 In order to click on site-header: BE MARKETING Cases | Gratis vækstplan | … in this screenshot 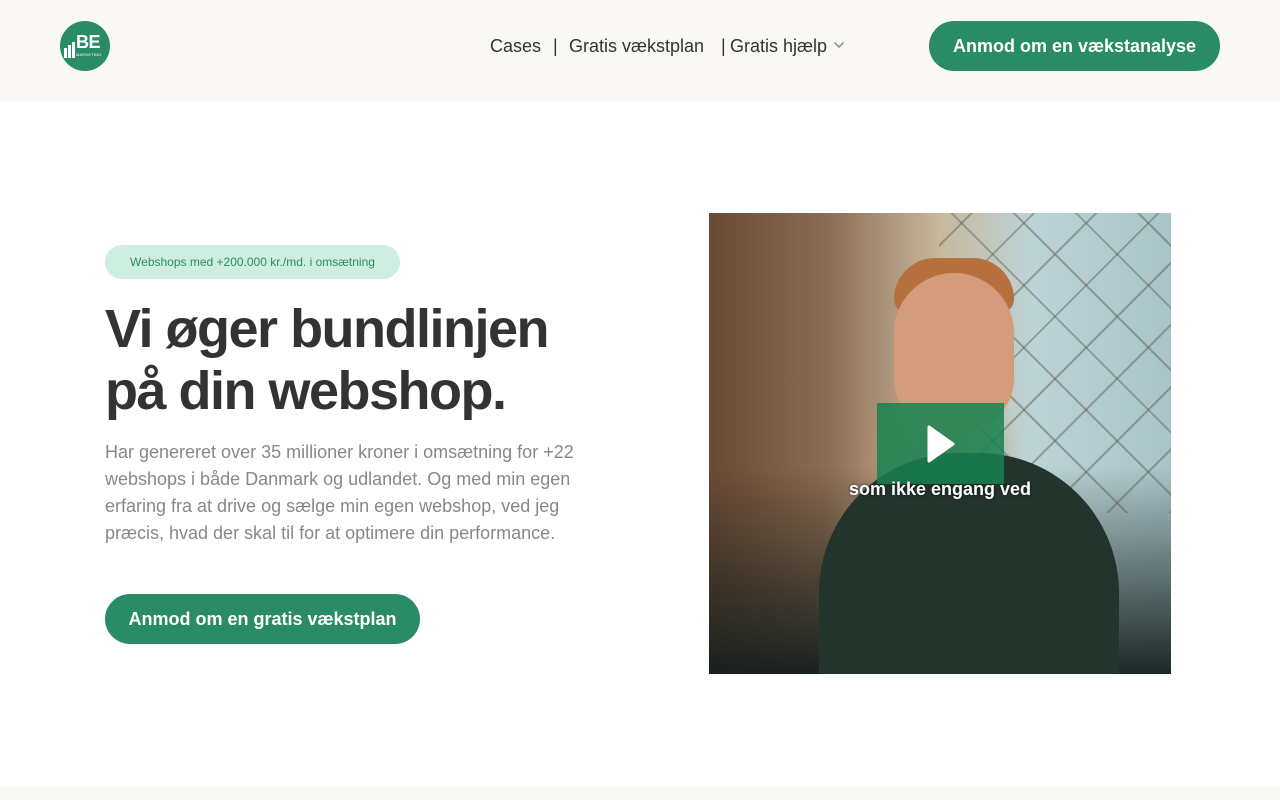, I will do `click(640, 51)`.